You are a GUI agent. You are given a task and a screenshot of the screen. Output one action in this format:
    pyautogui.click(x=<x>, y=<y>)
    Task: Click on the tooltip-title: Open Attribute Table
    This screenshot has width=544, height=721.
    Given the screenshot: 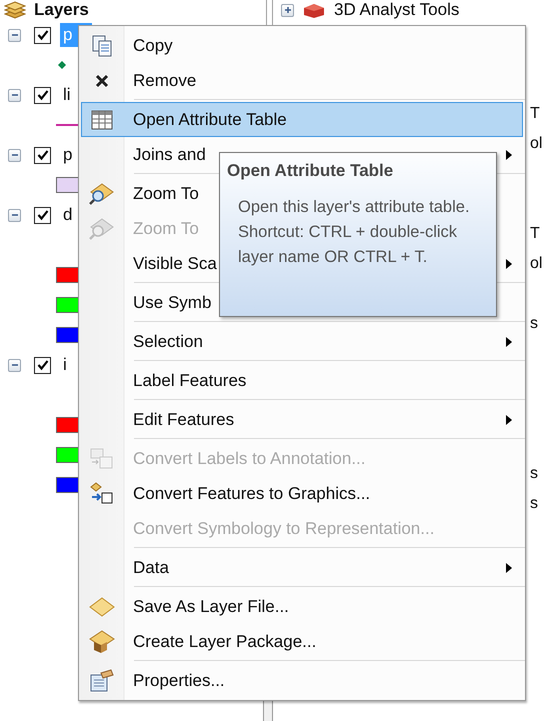 What is the action you would take?
    pyautogui.click(x=310, y=171)
    